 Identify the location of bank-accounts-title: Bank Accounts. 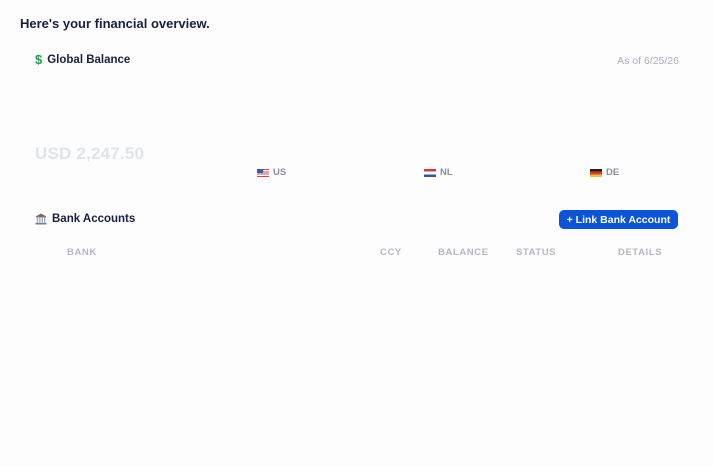
(85, 219).